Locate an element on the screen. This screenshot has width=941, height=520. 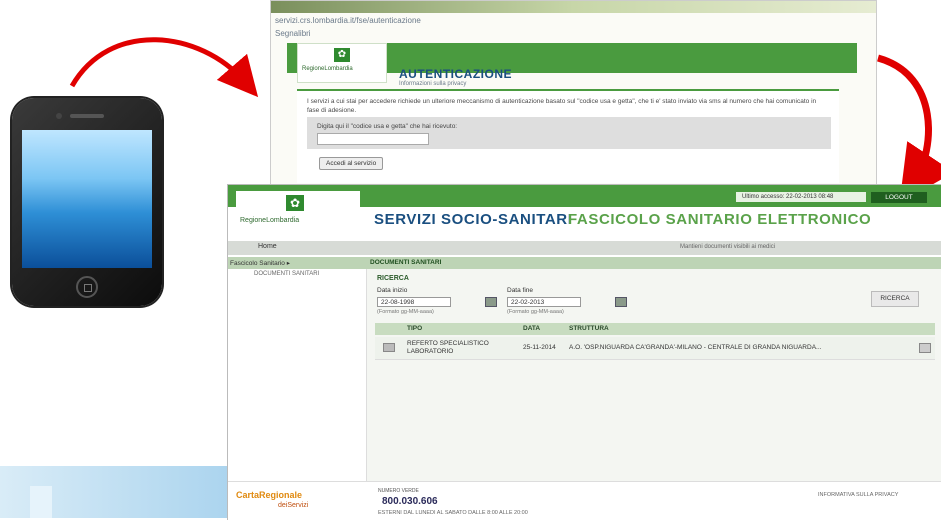
toll-free-number: NUMERO VERDE 800.030.606 is located at coordinates (408, 498).